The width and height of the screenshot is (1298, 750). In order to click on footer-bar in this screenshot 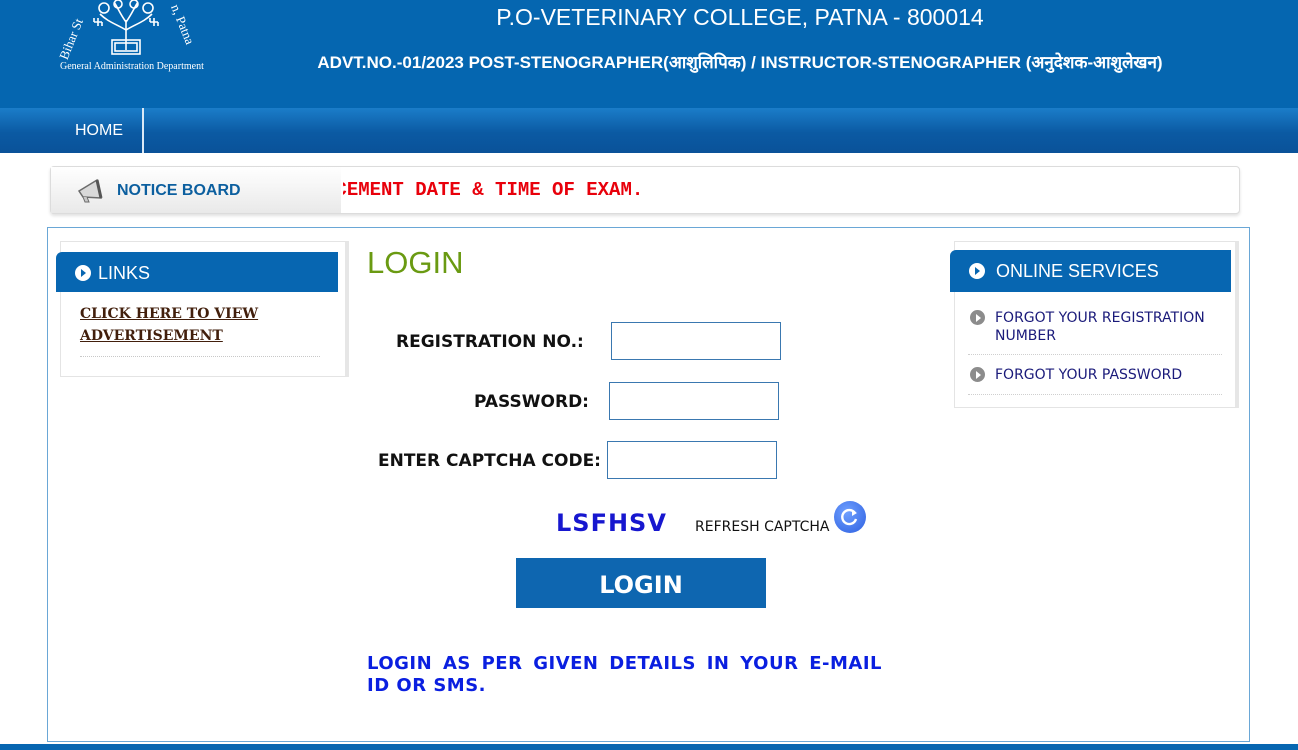, I will do `click(649, 747)`.